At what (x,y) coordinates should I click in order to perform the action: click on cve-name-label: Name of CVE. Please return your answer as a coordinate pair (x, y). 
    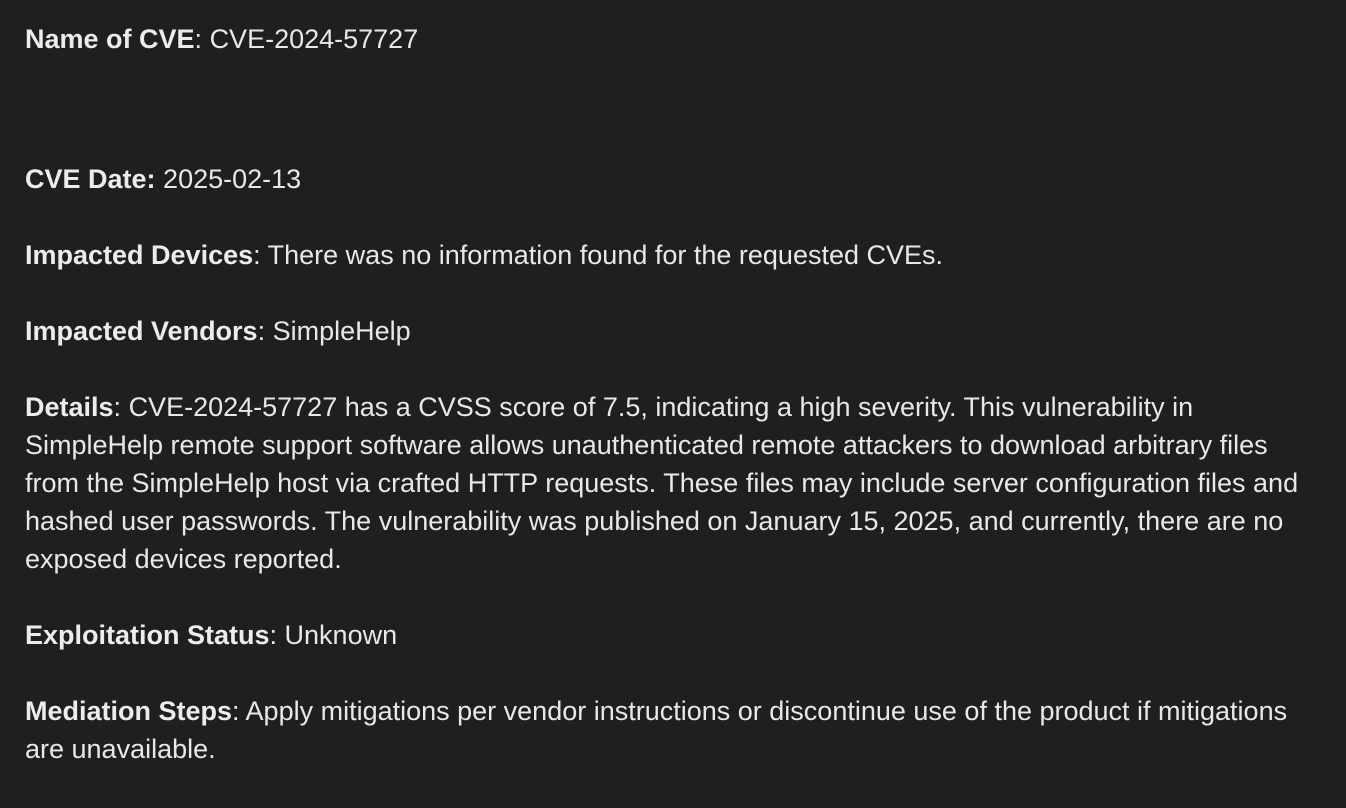
    Looking at the image, I should click on (110, 39).